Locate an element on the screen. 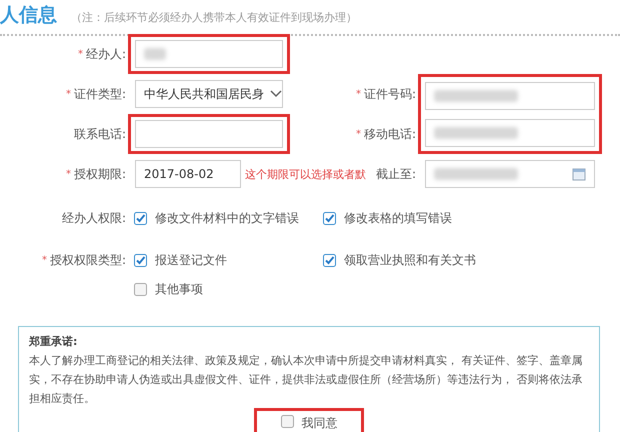 This screenshot has height=432, width=620. field-label: 截止至: is located at coordinates (396, 174).